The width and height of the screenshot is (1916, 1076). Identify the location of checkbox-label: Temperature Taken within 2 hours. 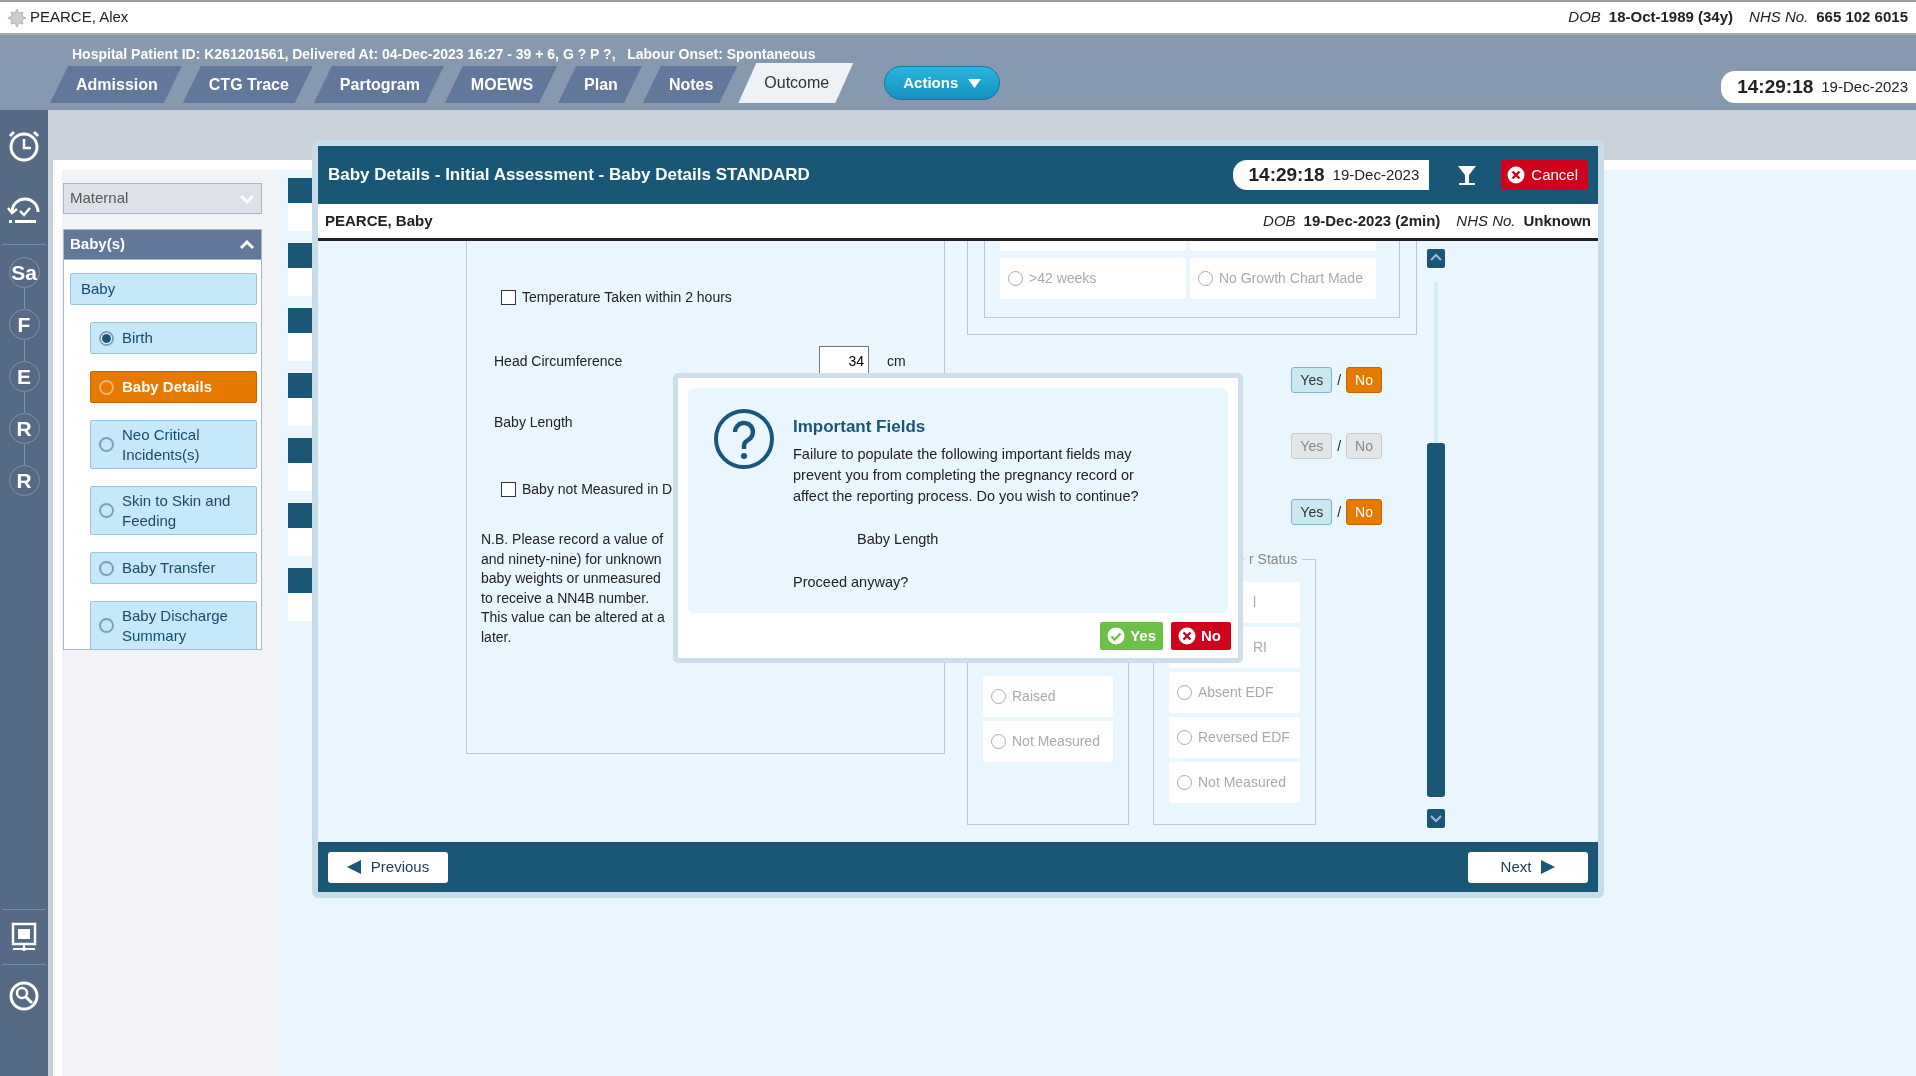
(627, 297).